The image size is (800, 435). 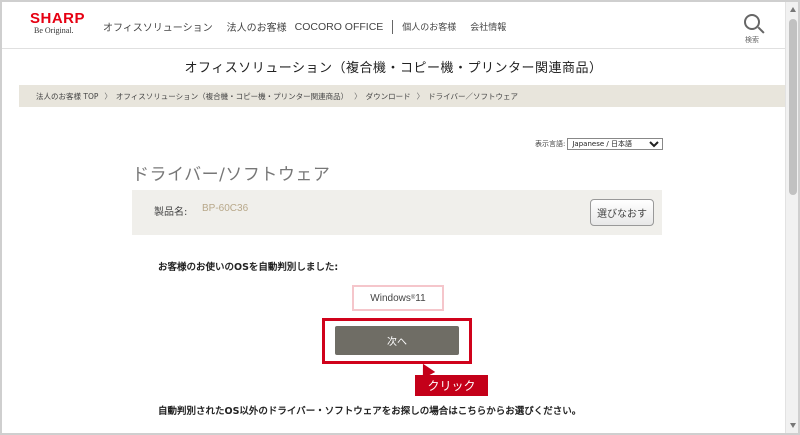 What do you see at coordinates (550, 144) in the screenshot?
I see `language-label: 表示言語:` at bounding box center [550, 144].